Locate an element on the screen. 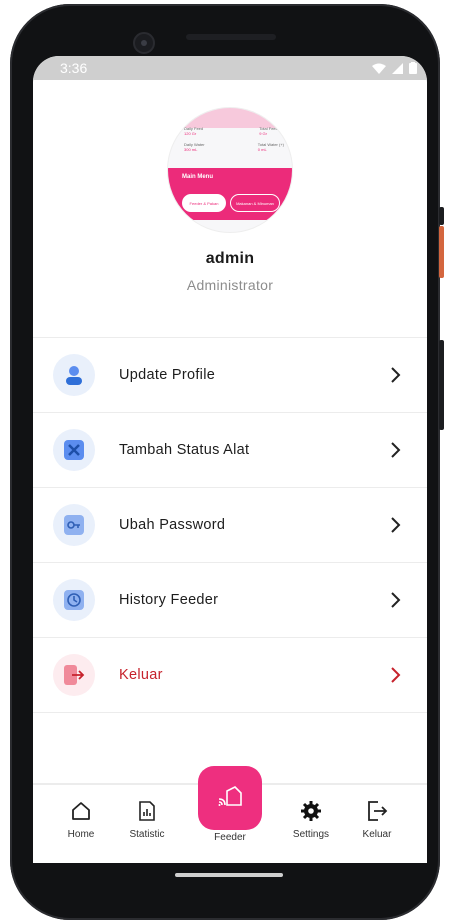  tools-icon is located at coordinates (74, 450).